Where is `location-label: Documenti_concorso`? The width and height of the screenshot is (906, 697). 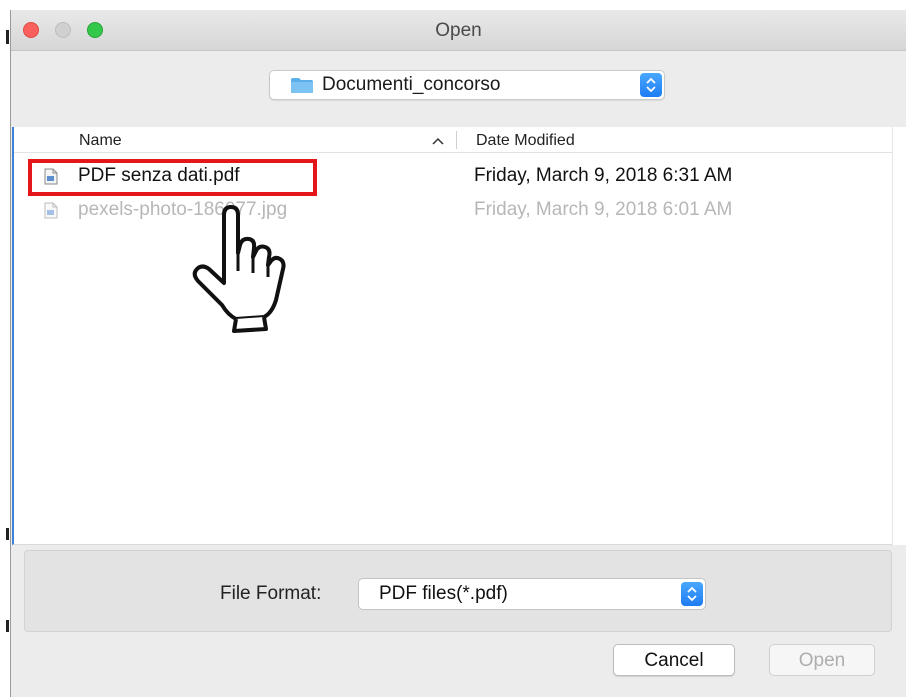
location-label: Documenti_concorso is located at coordinates (411, 84).